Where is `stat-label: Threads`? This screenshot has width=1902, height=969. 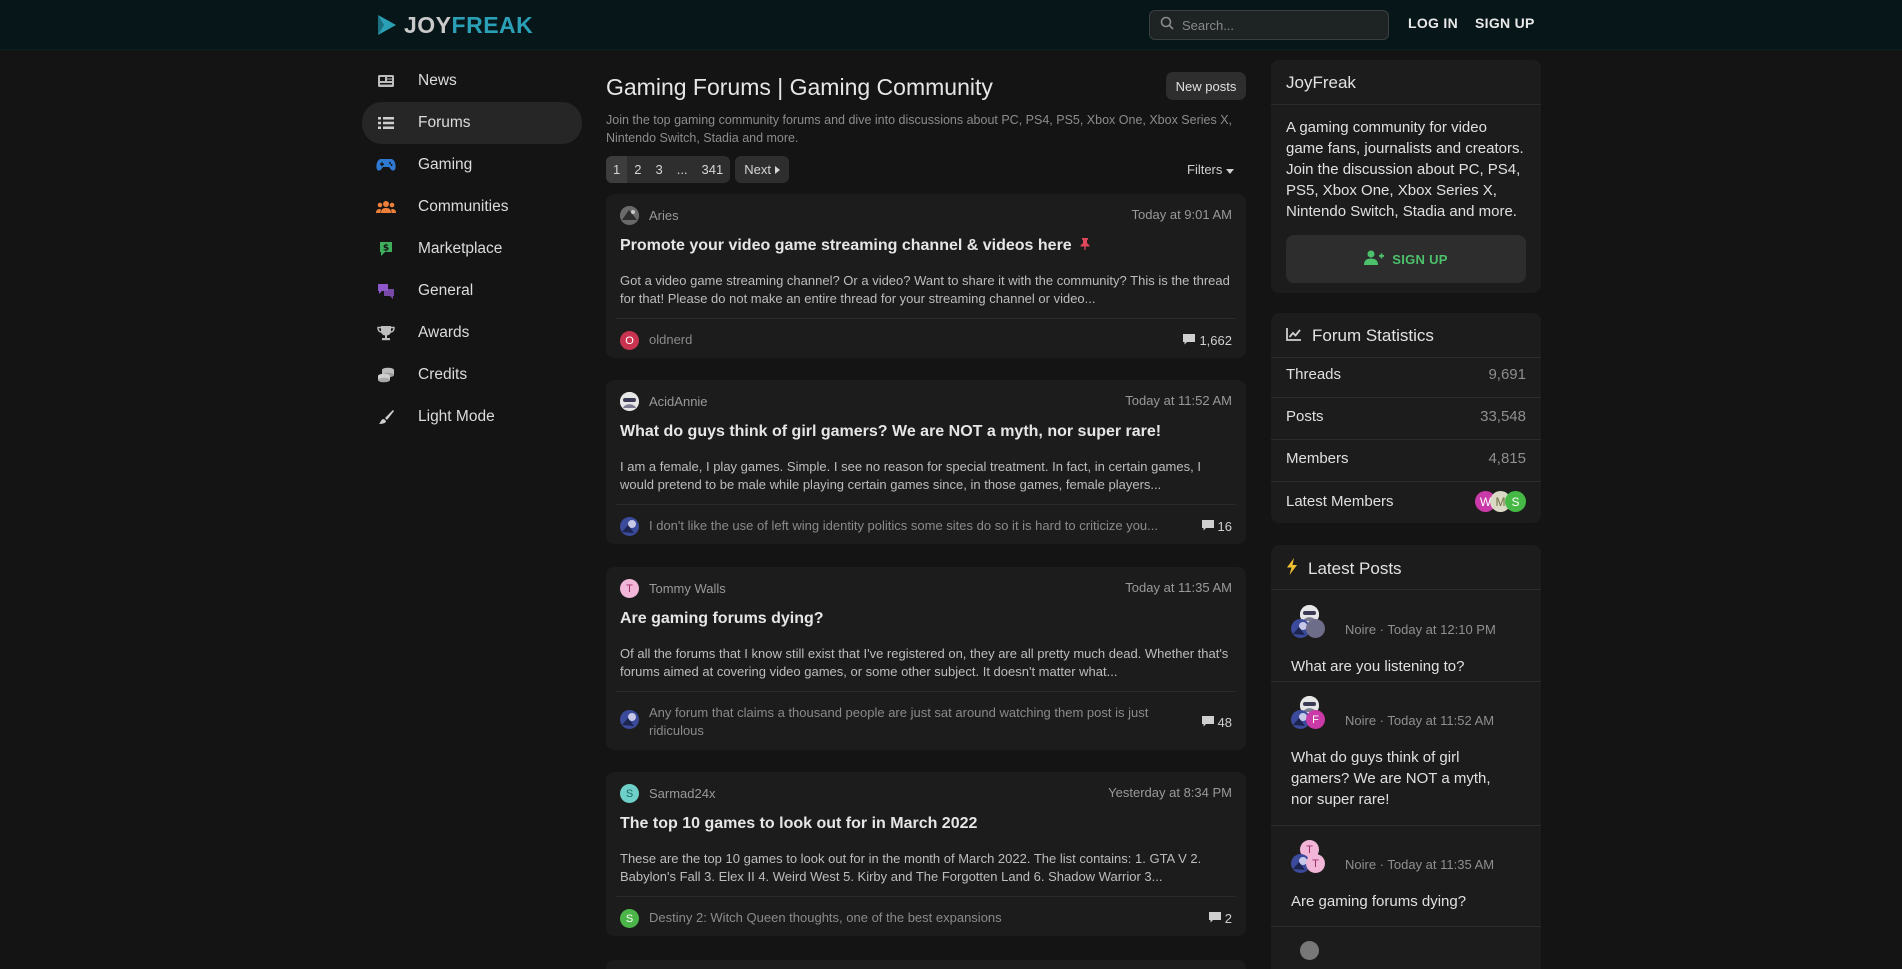 stat-label: Threads is located at coordinates (1314, 374).